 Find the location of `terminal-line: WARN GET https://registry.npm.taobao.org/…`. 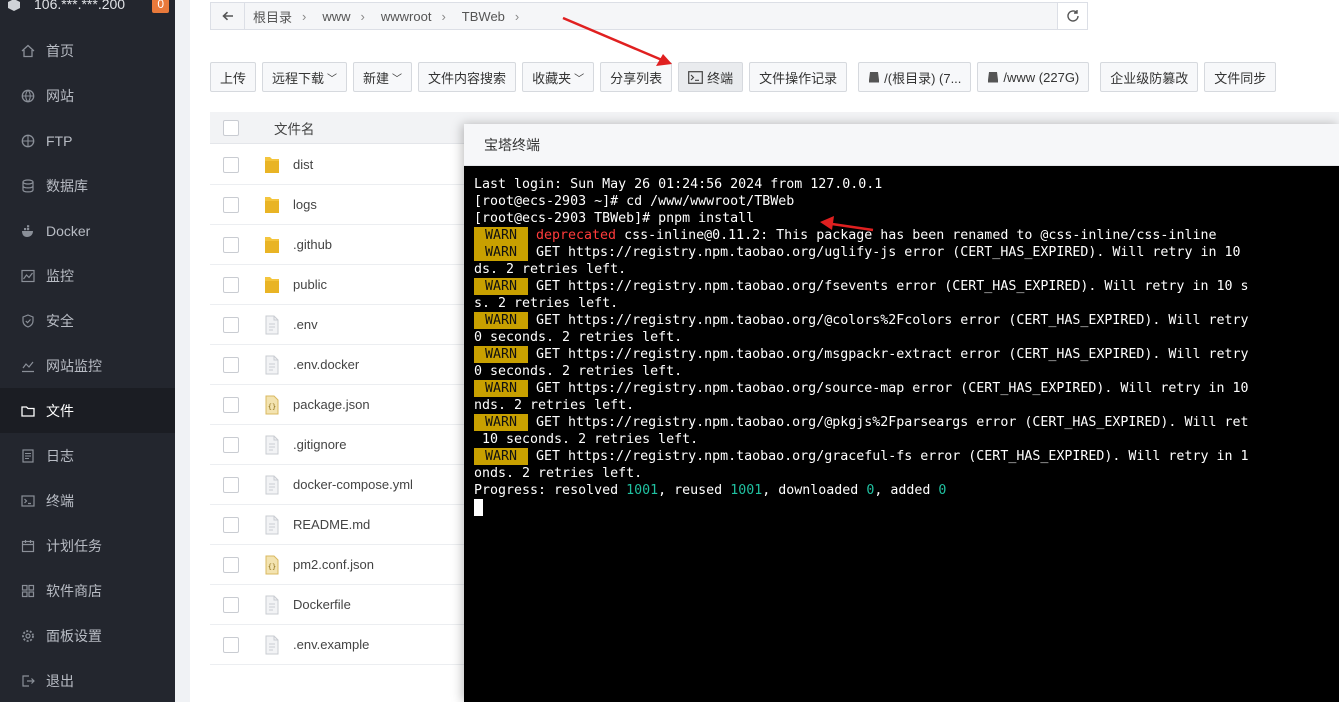

terminal-line: WARN GET https://registry.npm.taobao.org/… is located at coordinates (906, 388).